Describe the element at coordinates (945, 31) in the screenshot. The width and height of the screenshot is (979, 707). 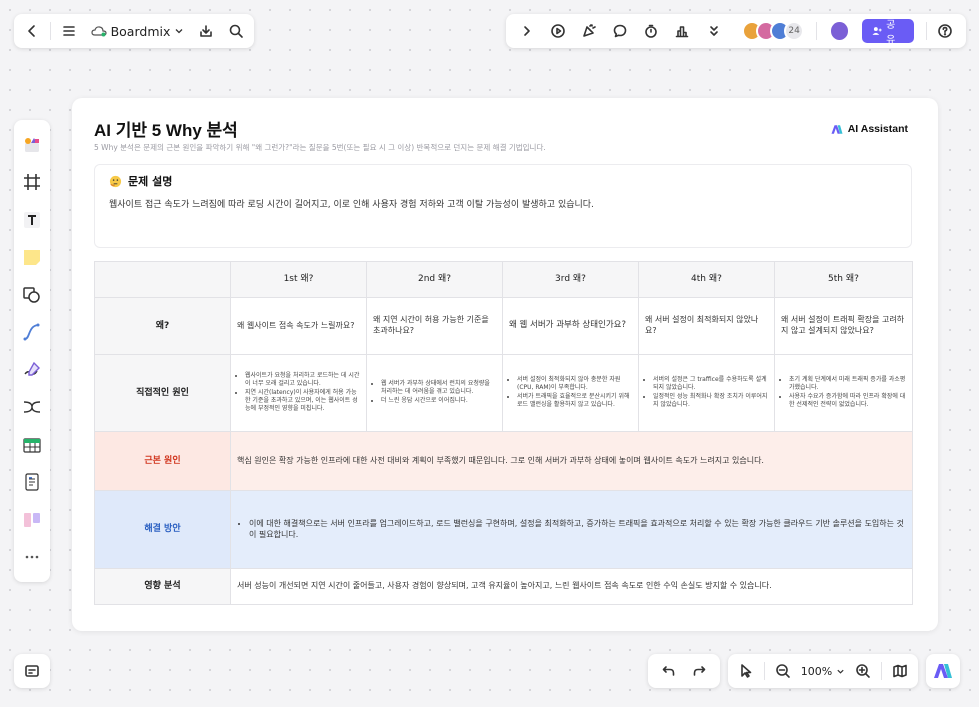
I see `help-icon` at that location.